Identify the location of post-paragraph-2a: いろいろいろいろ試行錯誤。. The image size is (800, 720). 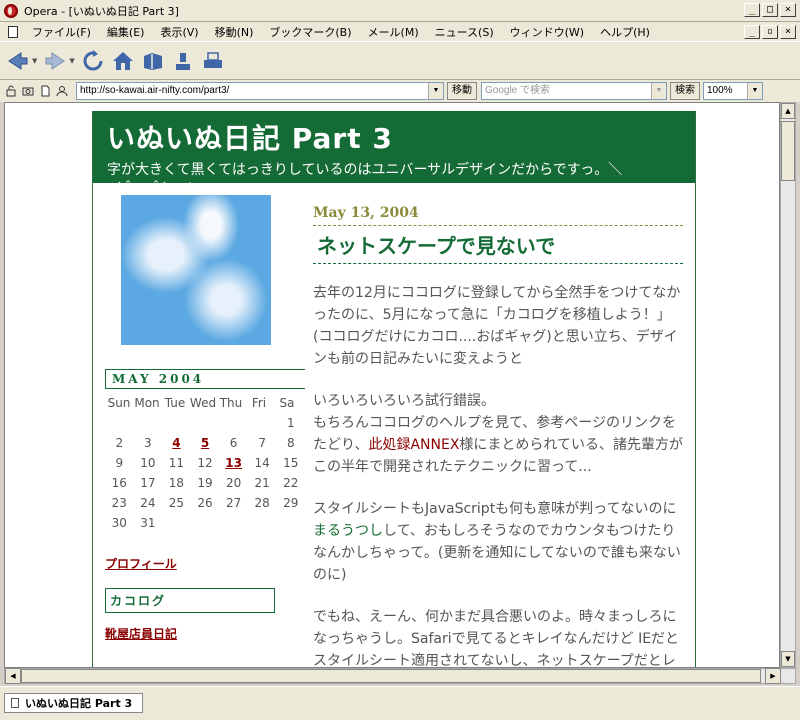
(404, 401).